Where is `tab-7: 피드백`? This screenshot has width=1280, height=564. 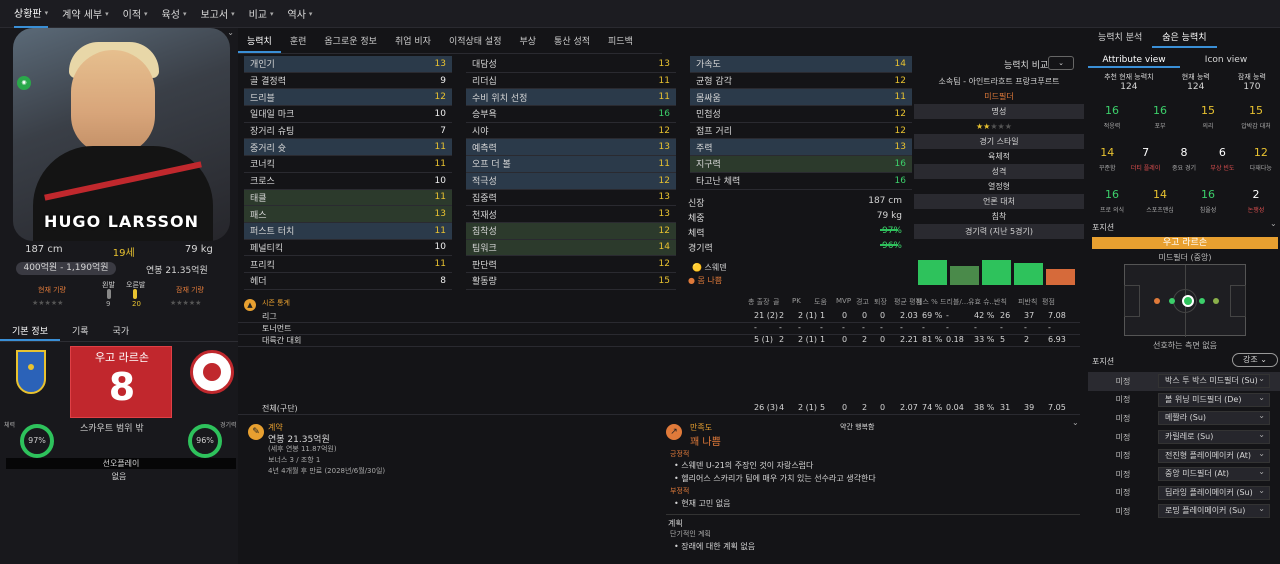 tab-7: 피드백 is located at coordinates (620, 42).